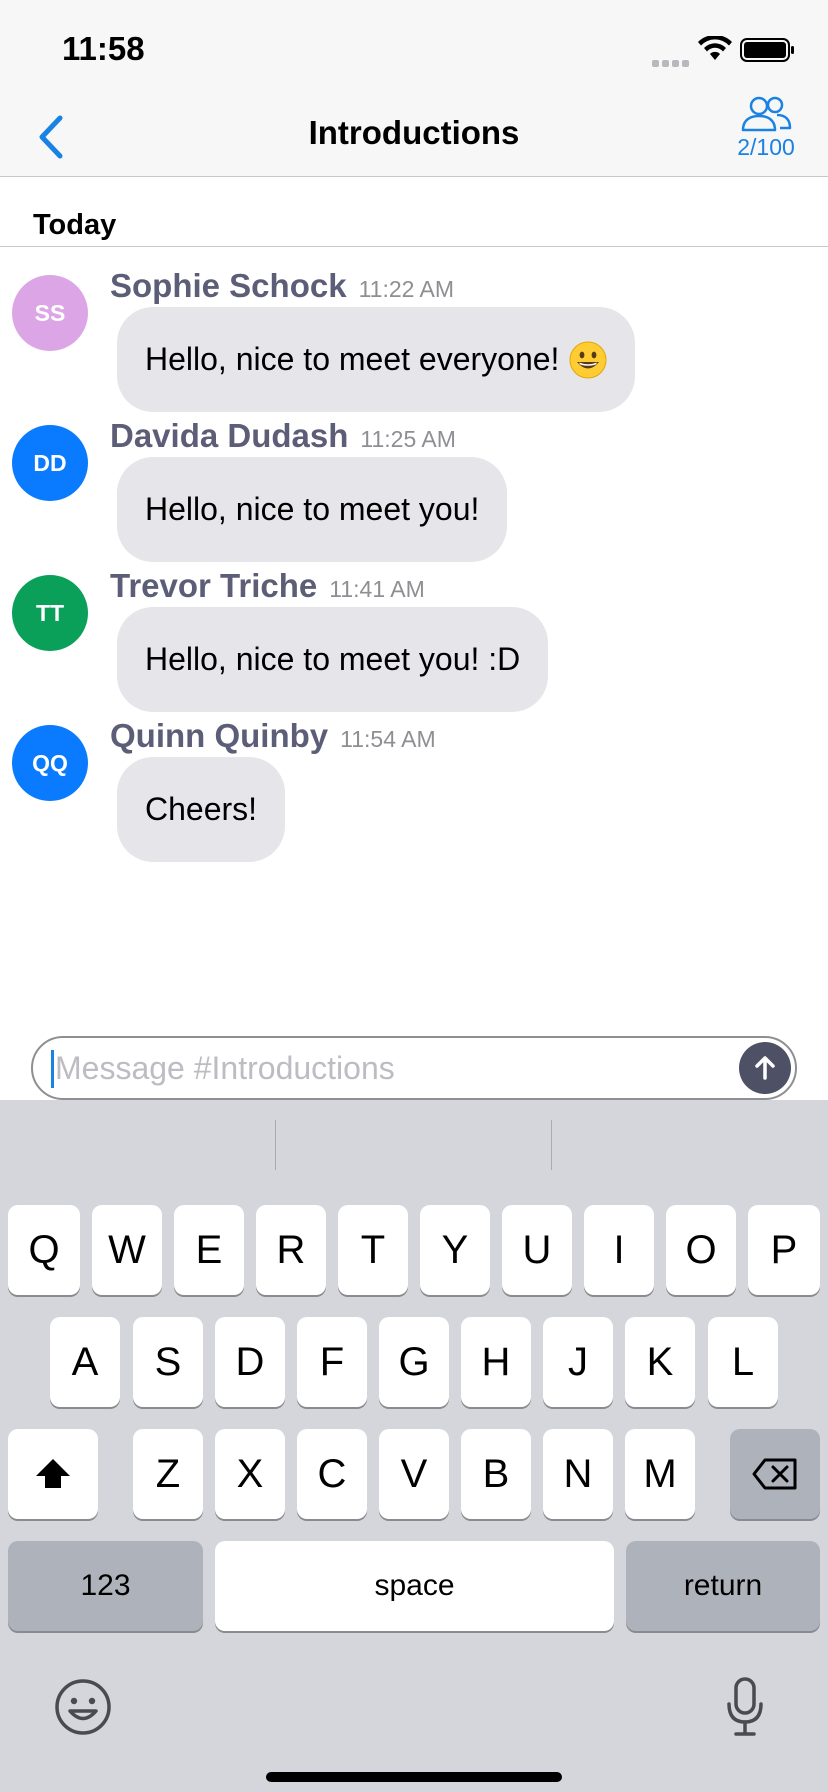  What do you see at coordinates (414, 1586) in the screenshot?
I see `space-key: space` at bounding box center [414, 1586].